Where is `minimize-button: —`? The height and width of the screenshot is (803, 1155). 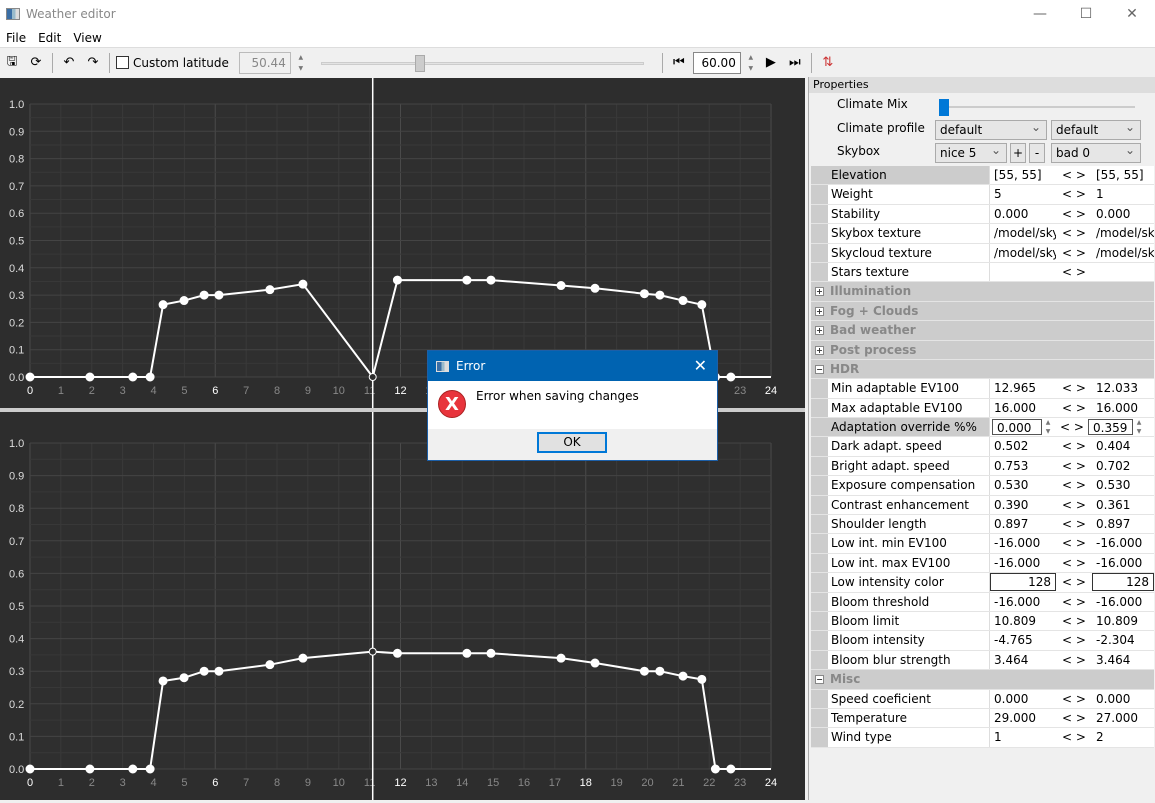 minimize-button: — is located at coordinates (1040, 14).